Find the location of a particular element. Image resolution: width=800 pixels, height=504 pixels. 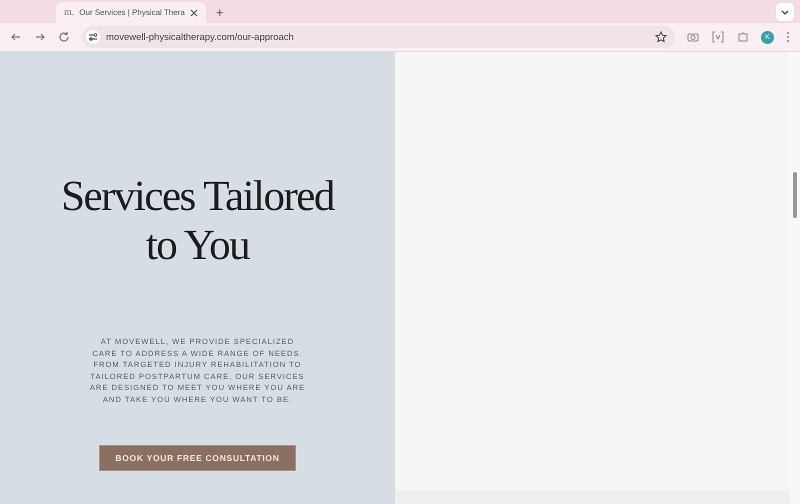

hero-heading: Services Tailored to You is located at coordinates (197, 221).